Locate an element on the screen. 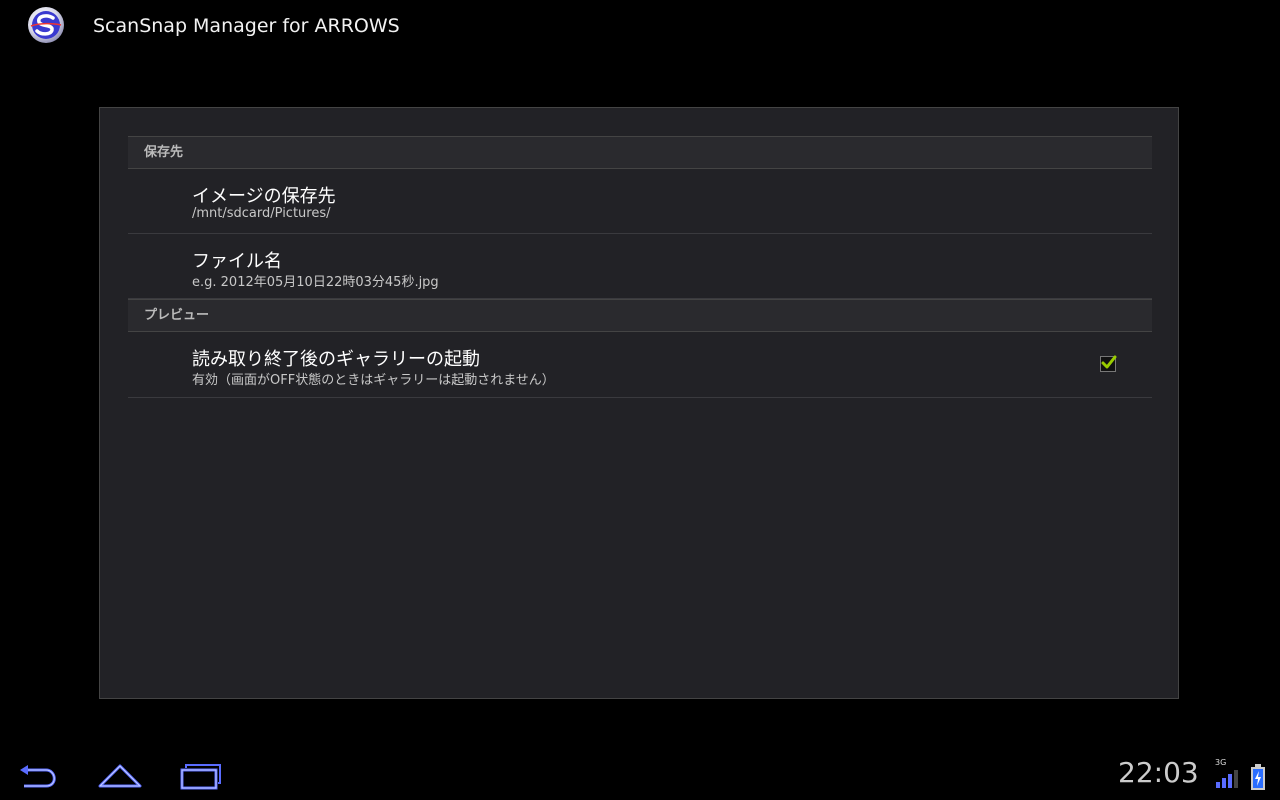 The width and height of the screenshot is (1280, 800). category-header-preview: プレビュー is located at coordinates (640, 315).